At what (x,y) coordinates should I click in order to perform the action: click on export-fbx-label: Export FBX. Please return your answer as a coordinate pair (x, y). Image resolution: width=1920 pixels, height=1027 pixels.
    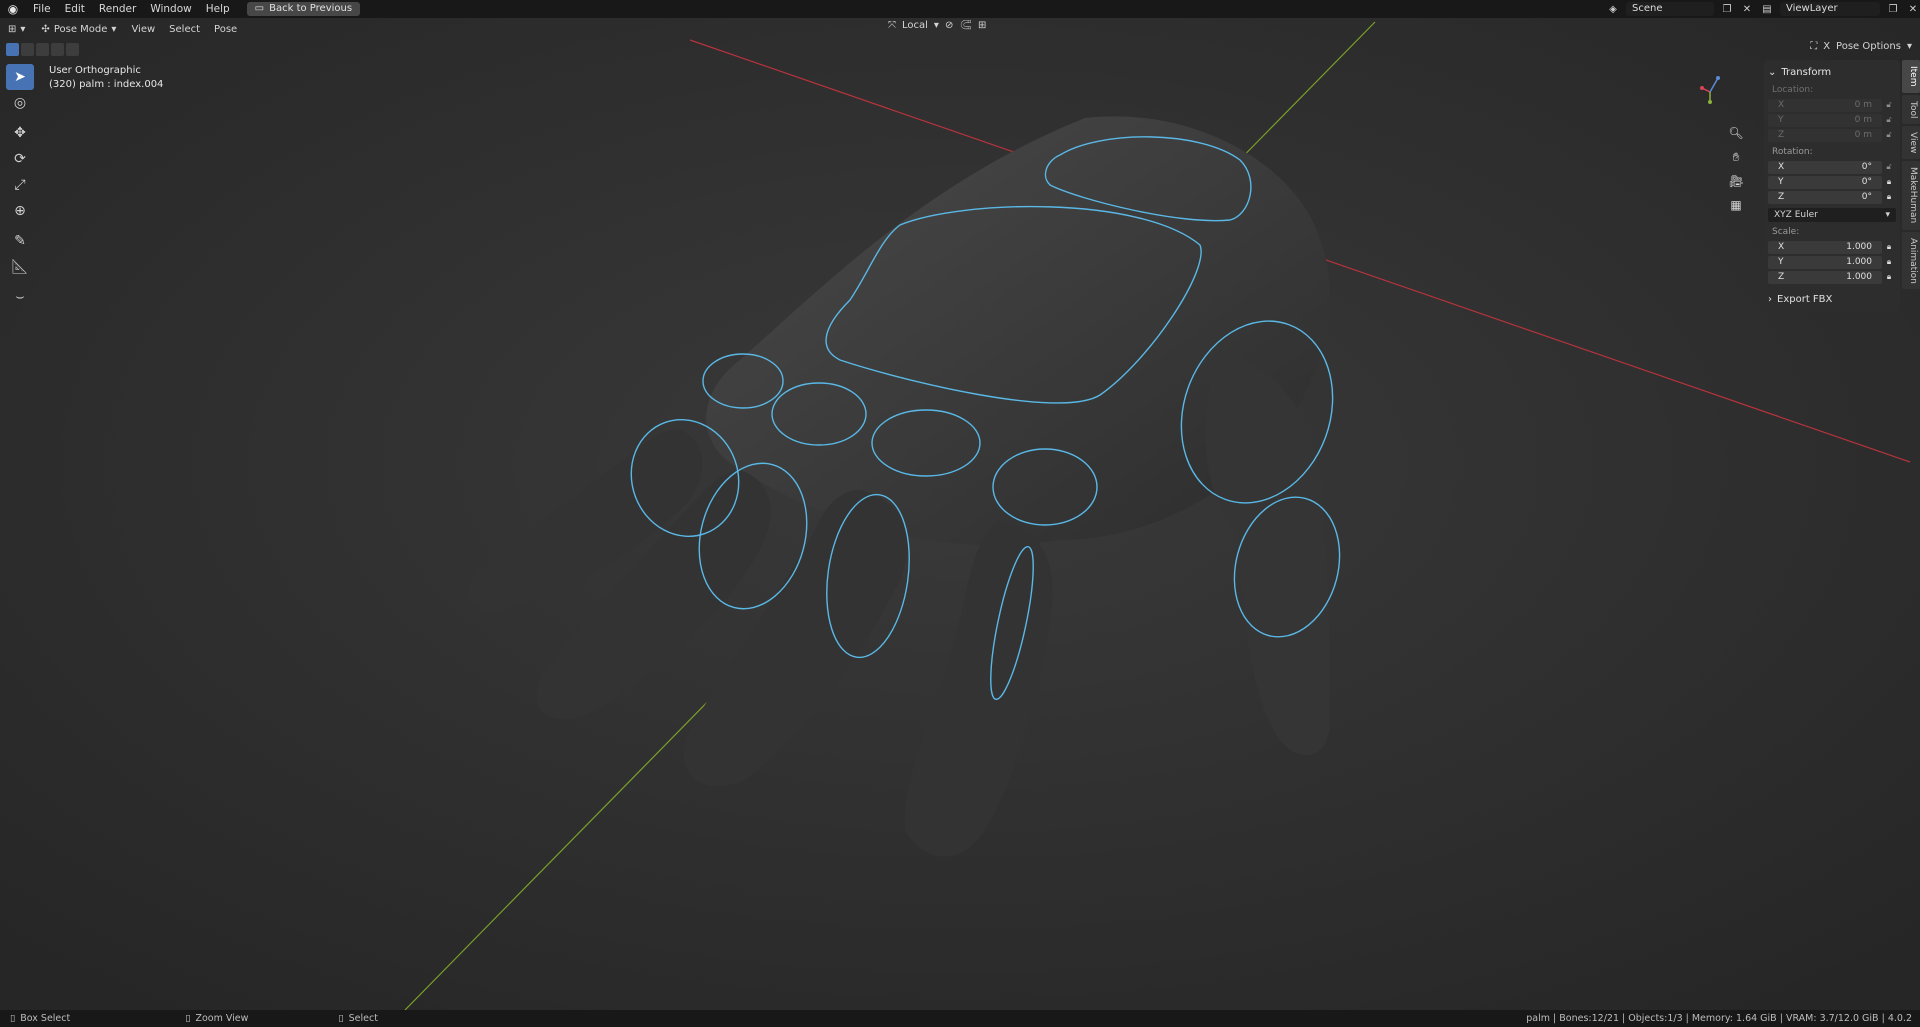
    Looking at the image, I should click on (1805, 299).